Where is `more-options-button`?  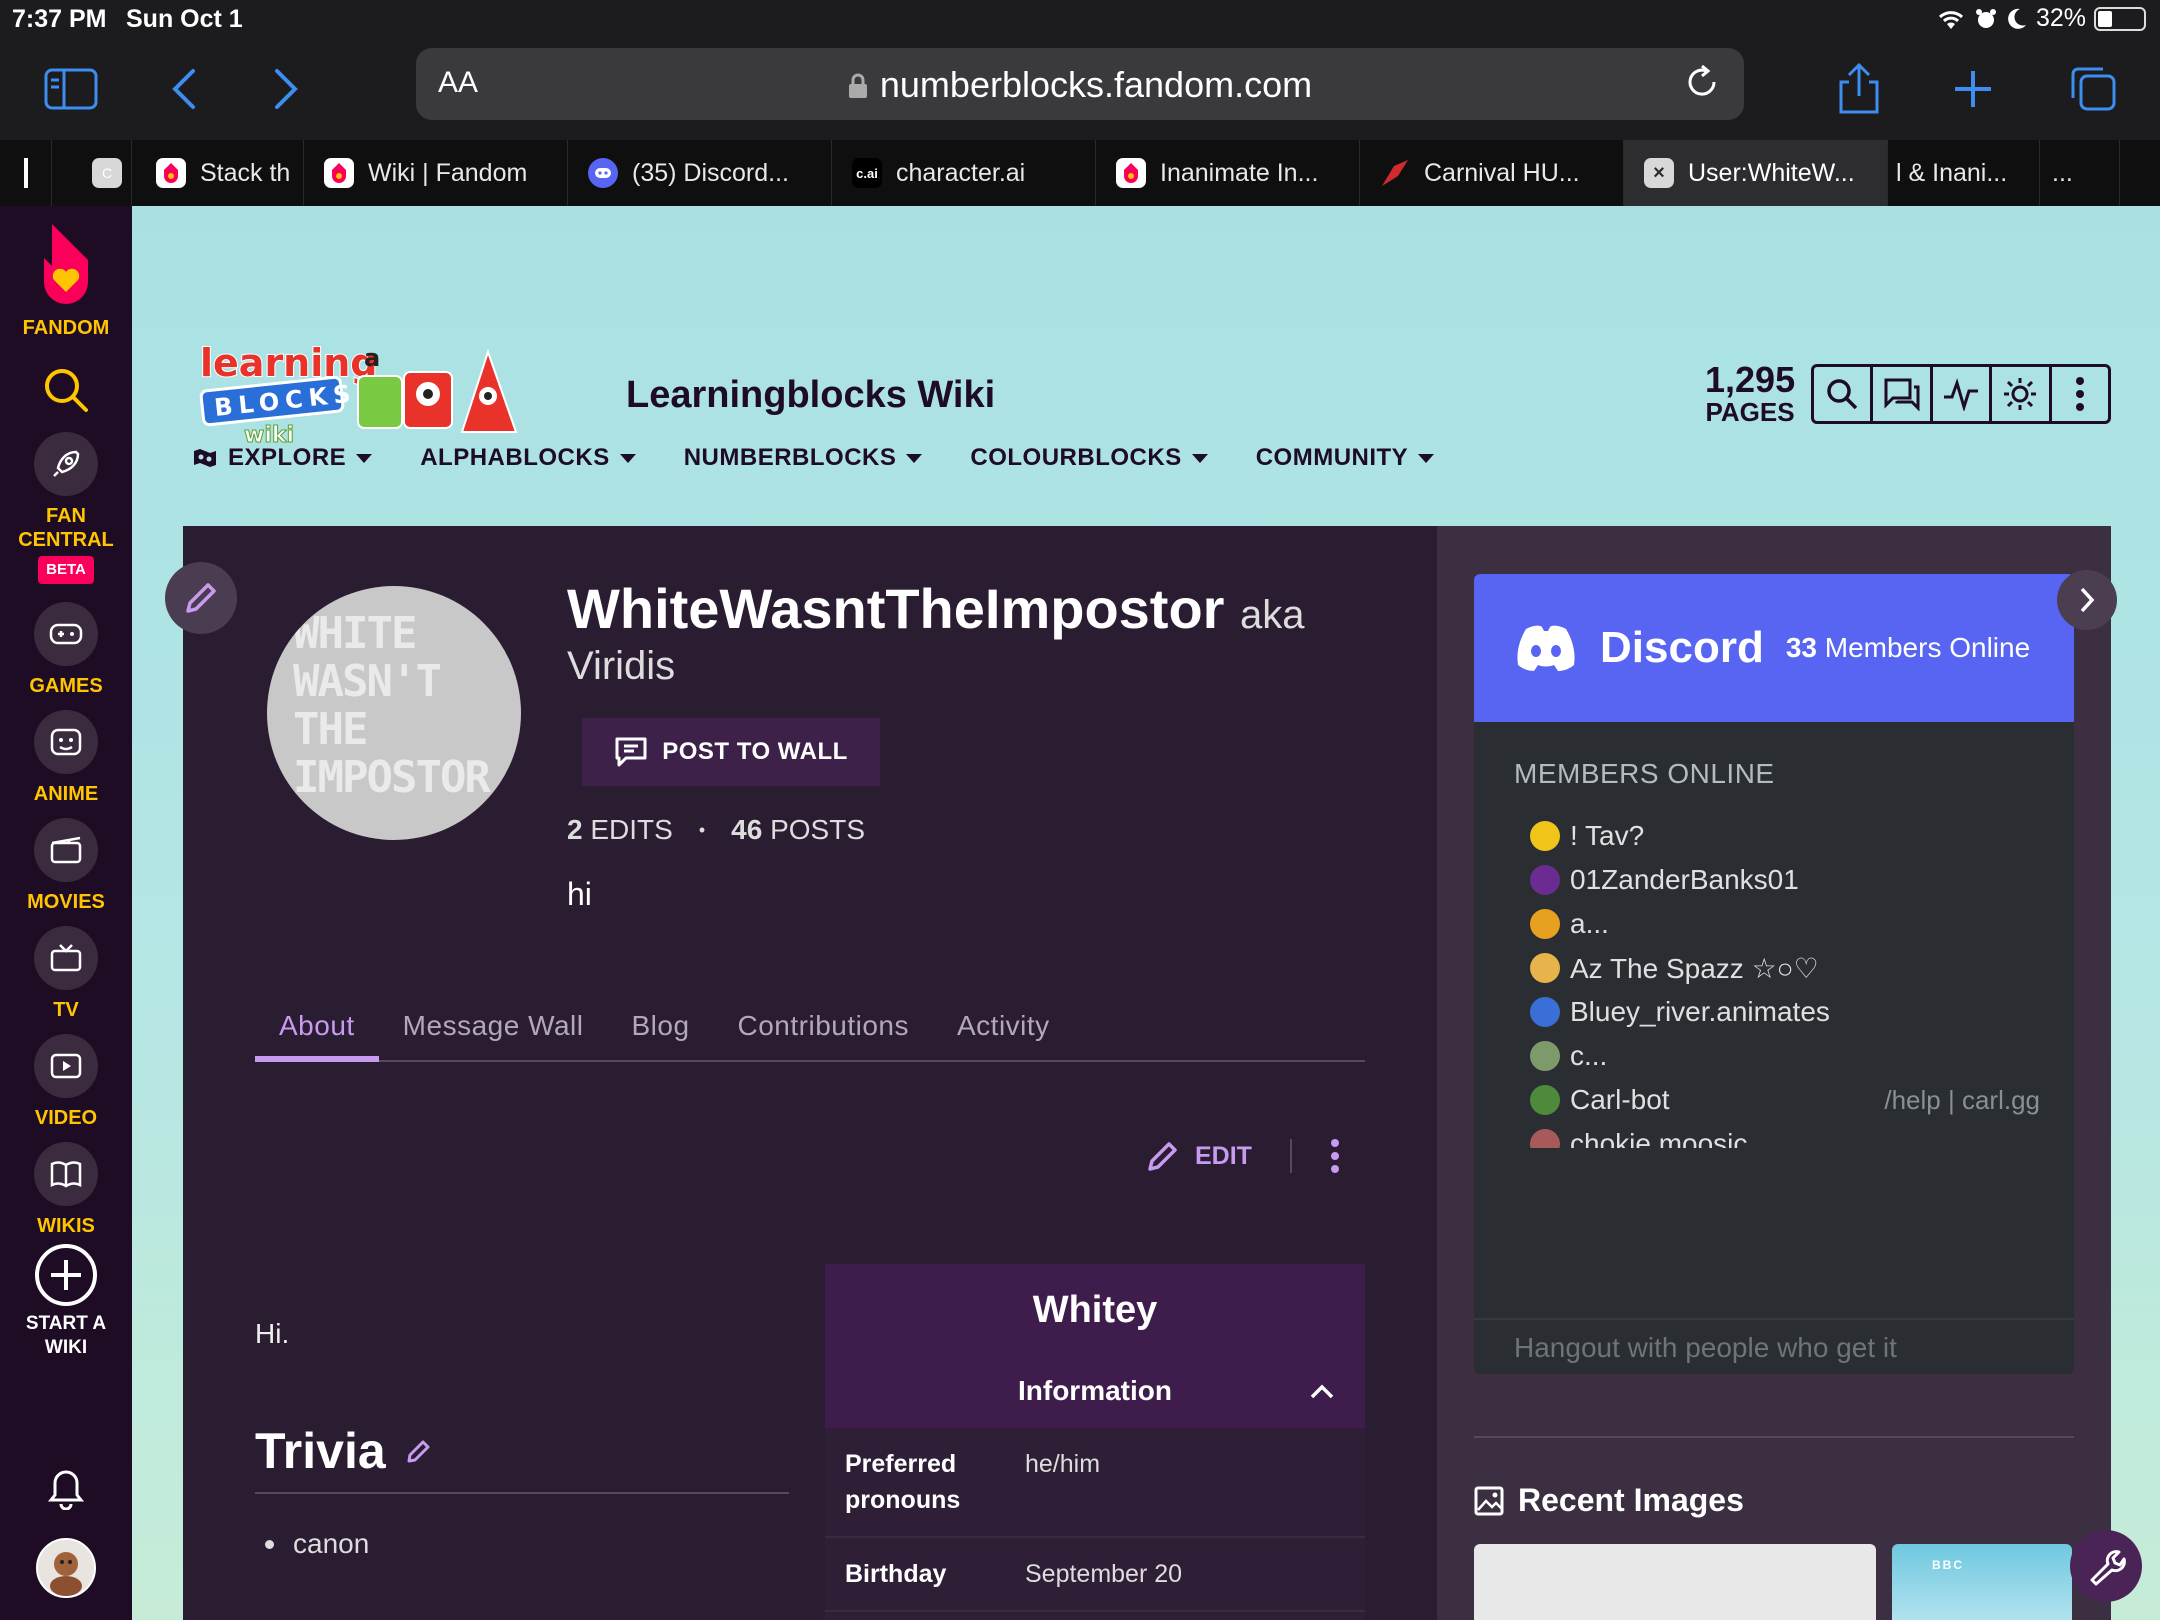
more-options-button is located at coordinates (2080, 394).